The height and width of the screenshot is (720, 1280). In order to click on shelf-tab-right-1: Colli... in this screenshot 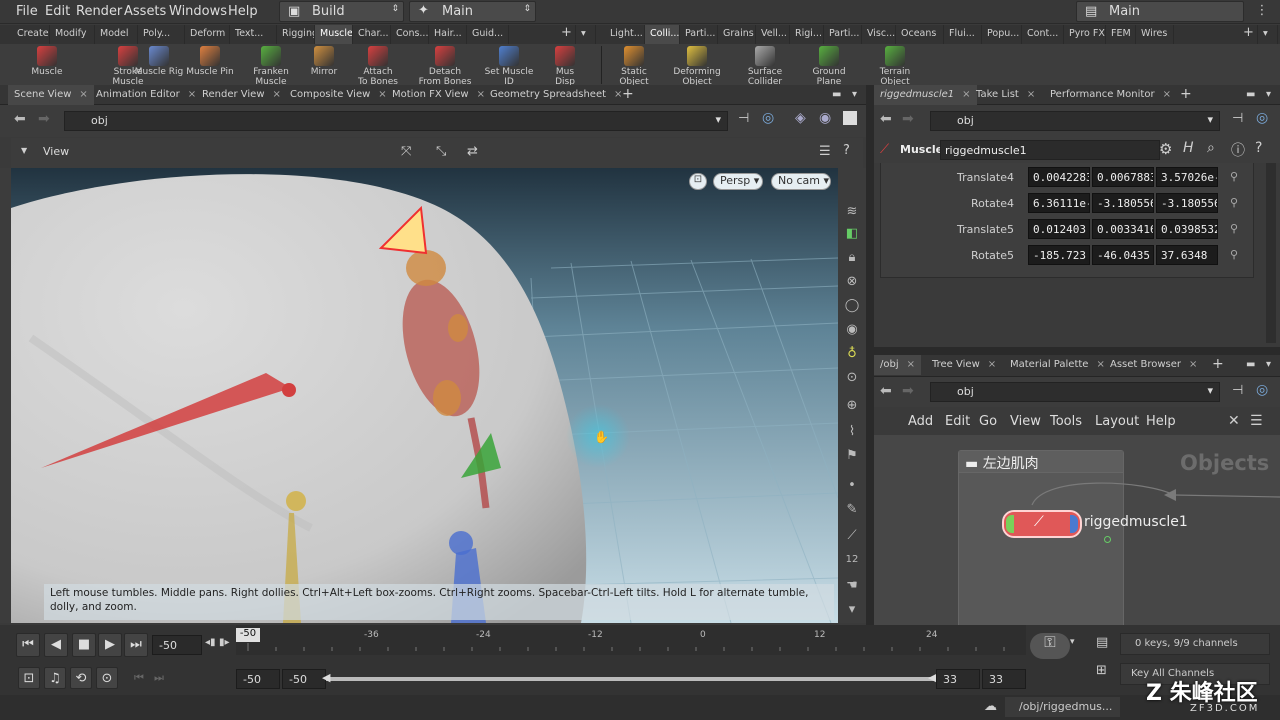, I will do `click(662, 34)`.